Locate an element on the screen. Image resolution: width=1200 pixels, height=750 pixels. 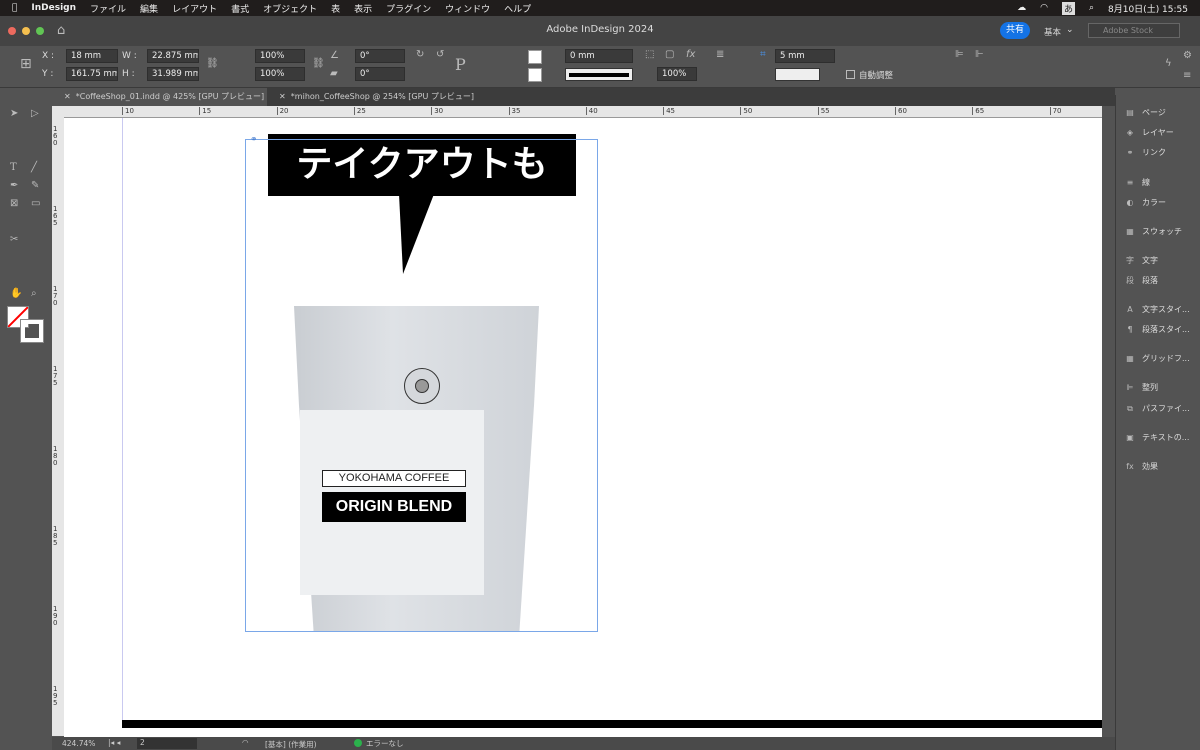
scale-x-field: 100% is located at coordinates (280, 56).